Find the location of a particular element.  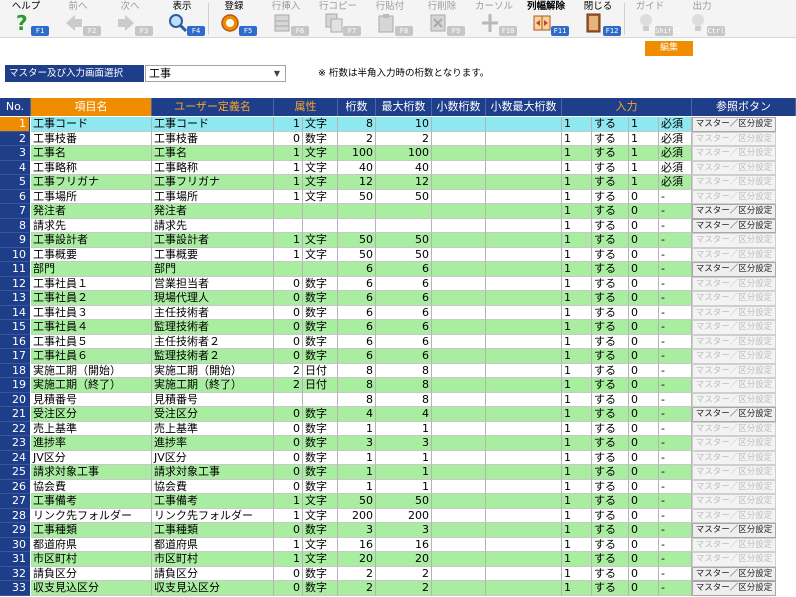

cell-max: 8 is located at coordinates (404, 370).